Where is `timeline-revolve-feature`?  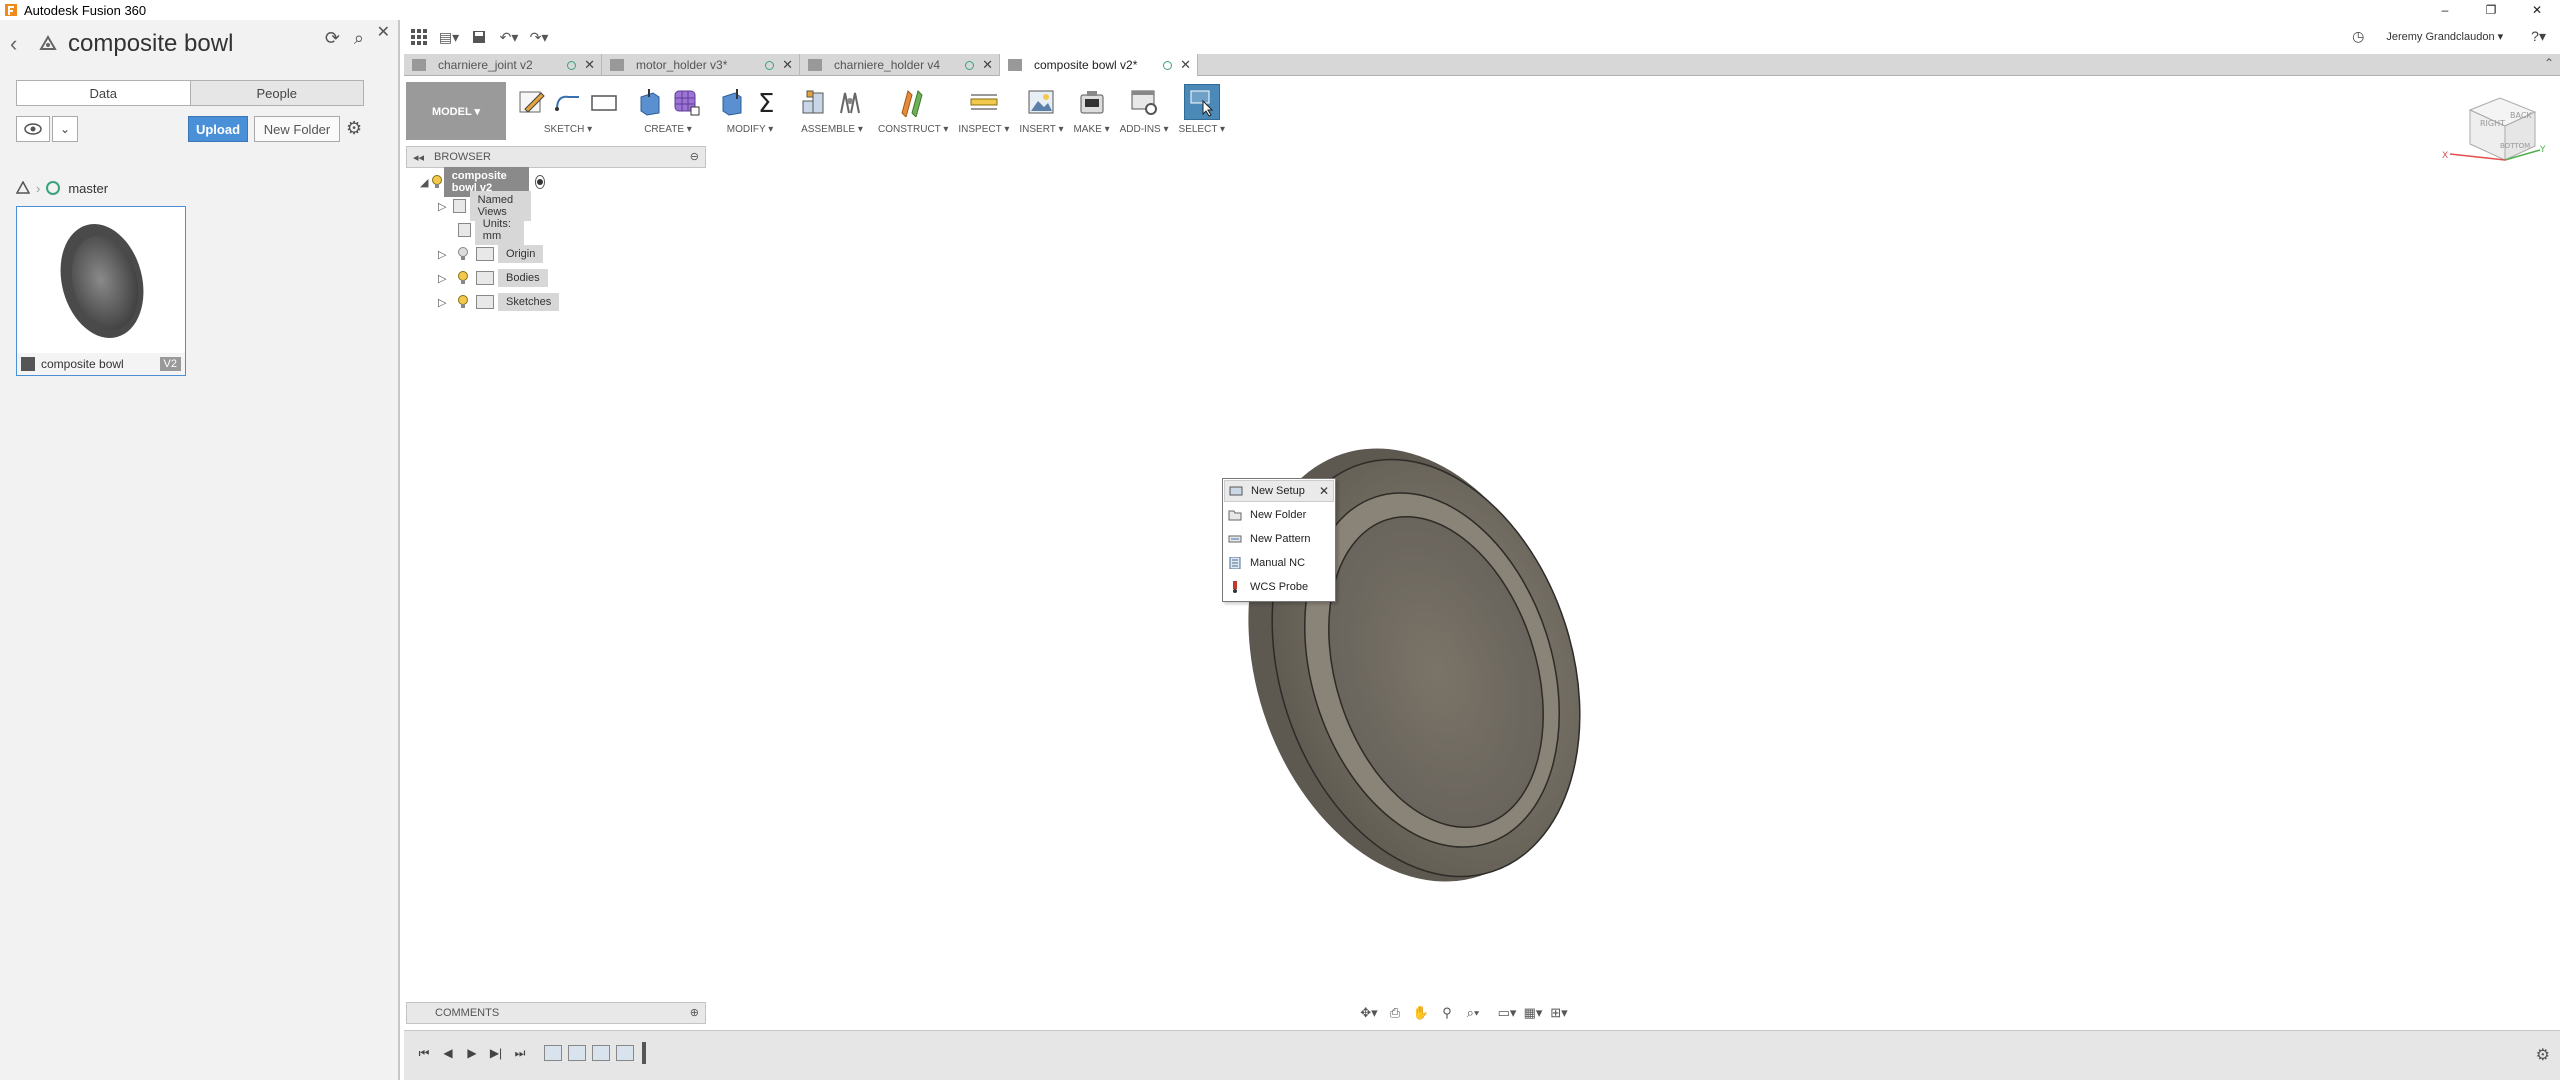 timeline-revolve-feature is located at coordinates (601, 1053).